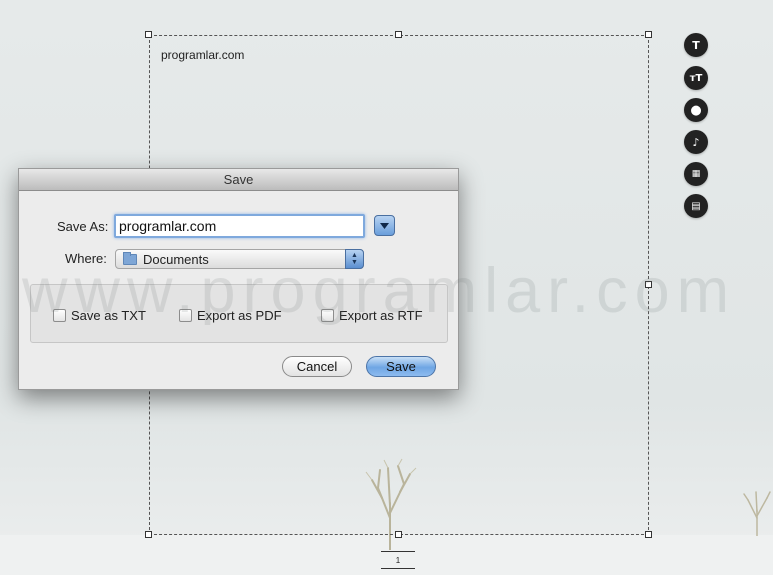  Describe the element at coordinates (83, 226) in the screenshot. I see `save-as-label: Save As:` at that location.